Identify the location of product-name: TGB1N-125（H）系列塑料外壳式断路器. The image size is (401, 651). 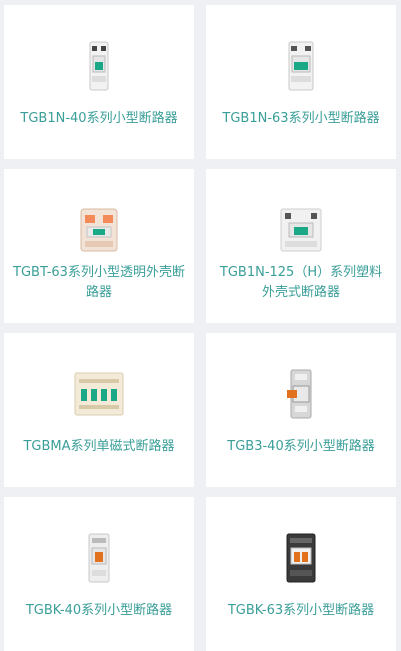
(301, 282).